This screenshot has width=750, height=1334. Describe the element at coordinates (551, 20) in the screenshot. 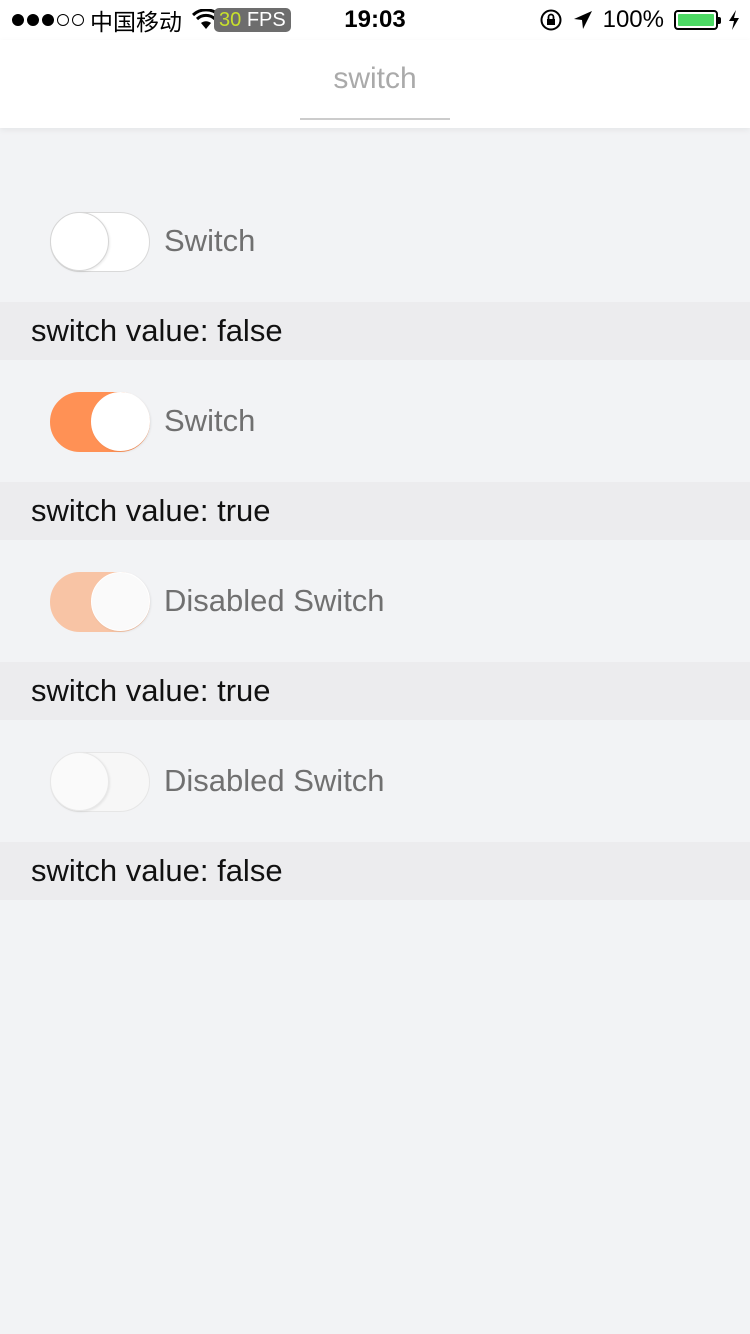

I see `orientation-lock-icon` at that location.